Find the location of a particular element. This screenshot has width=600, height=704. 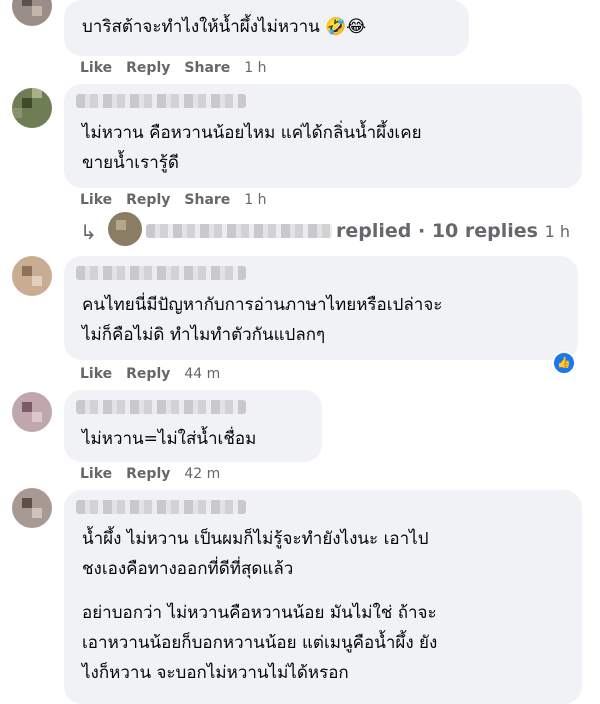

comment-text: บาริสต้าจะทำไงให้น้ำผึ้งไม่หวาน 🤣😂 is located at coordinates (224, 27).